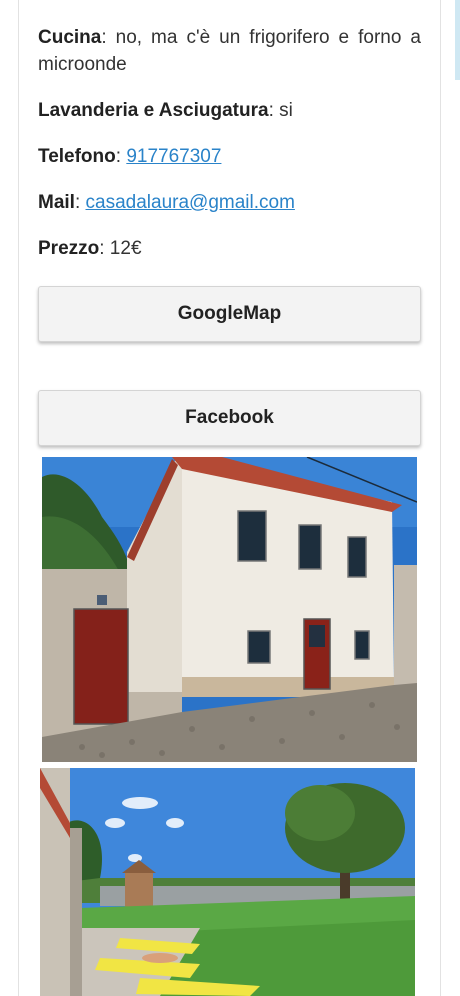 Image resolution: width=460 pixels, height=996 pixels. What do you see at coordinates (229, 248) in the screenshot?
I see `price-info: Prezzo: 12€` at bounding box center [229, 248].